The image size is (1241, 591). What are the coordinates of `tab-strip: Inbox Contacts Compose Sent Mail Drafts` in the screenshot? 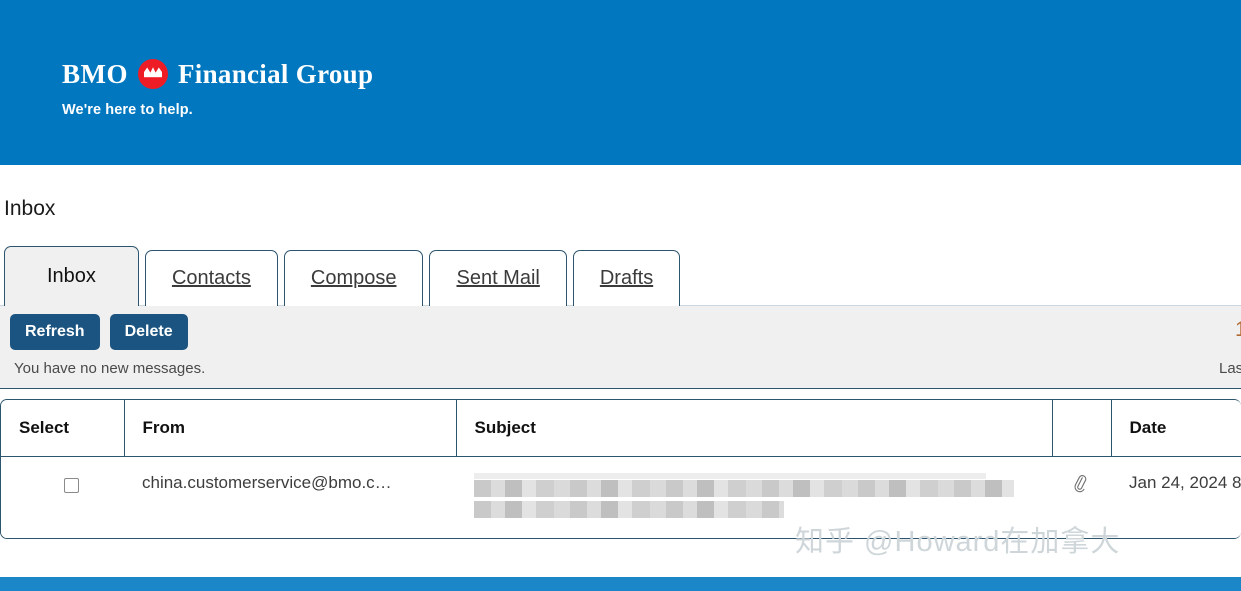 It's located at (622, 276).